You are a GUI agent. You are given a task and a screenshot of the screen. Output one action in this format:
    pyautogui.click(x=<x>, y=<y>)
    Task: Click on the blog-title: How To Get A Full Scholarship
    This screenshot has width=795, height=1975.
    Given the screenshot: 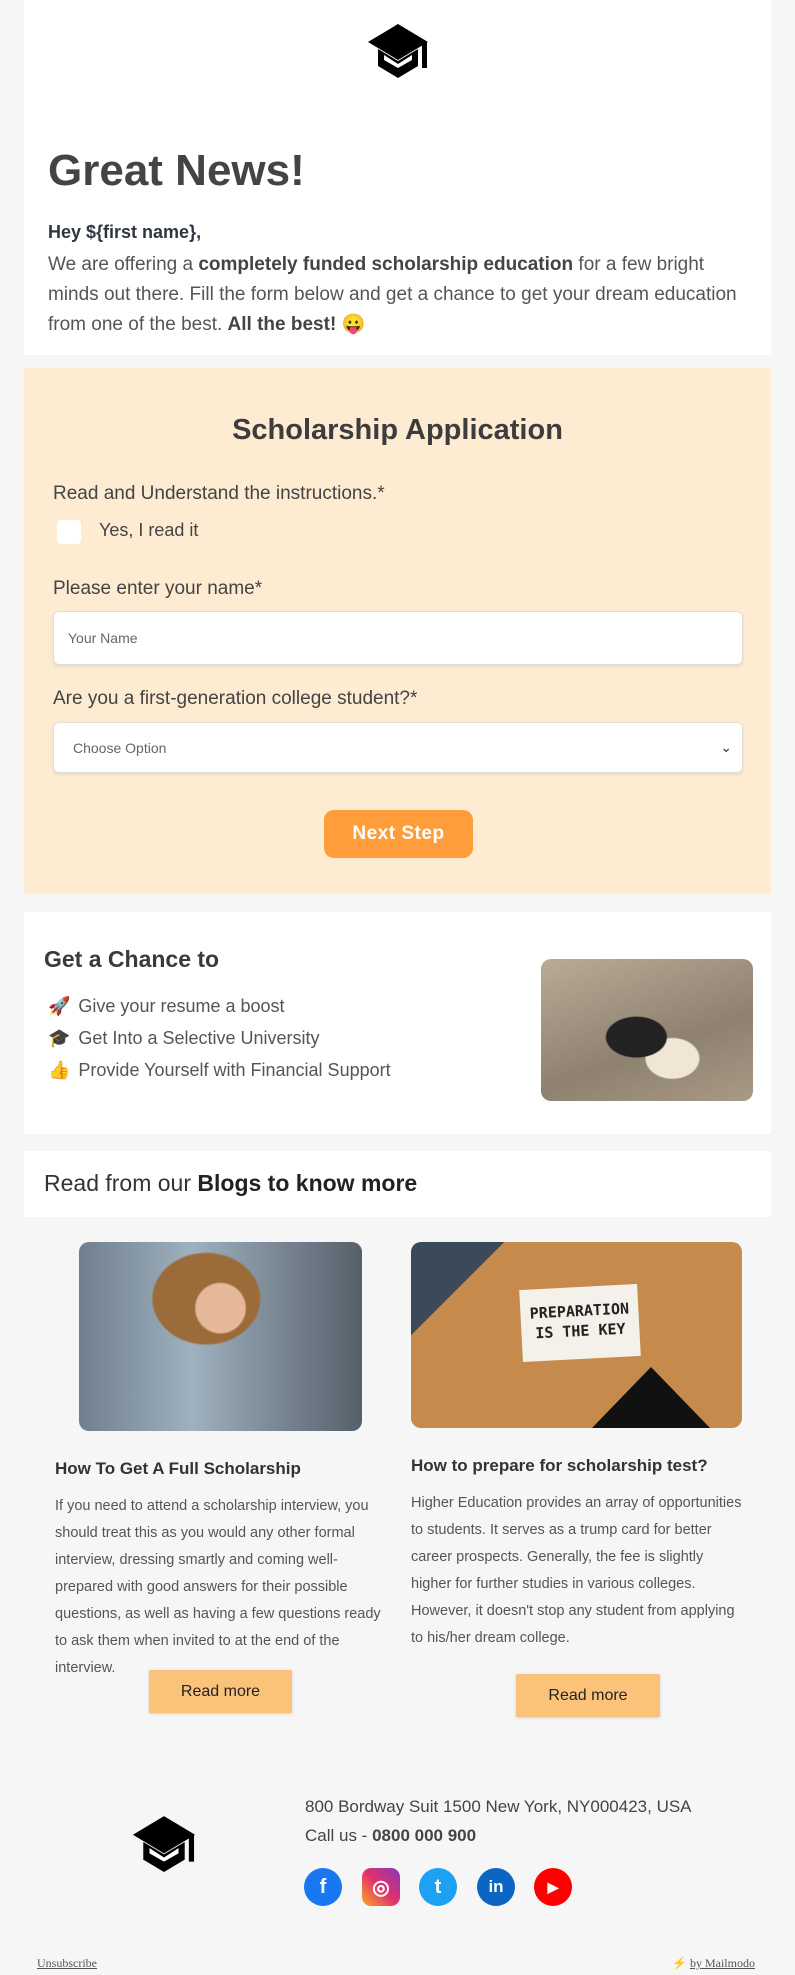 What is the action you would take?
    pyautogui.click(x=178, y=1469)
    